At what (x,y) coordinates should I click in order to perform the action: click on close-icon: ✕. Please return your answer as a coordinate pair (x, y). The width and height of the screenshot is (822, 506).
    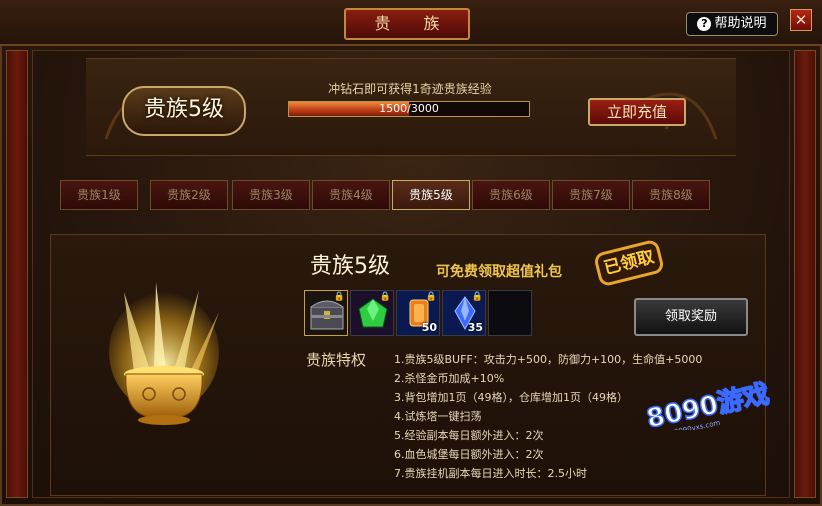
    Looking at the image, I should click on (801, 20).